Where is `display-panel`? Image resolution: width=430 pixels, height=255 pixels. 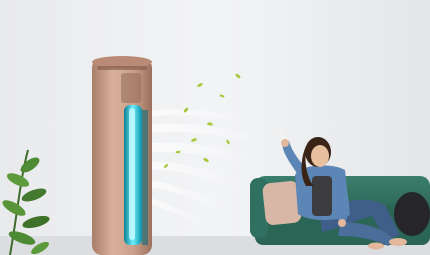
display-panel is located at coordinates (131, 88).